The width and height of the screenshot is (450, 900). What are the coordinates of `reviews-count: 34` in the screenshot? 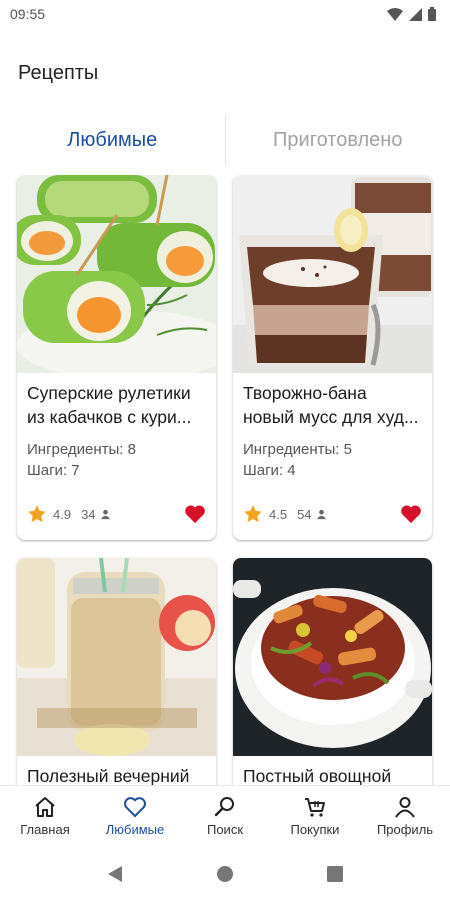 It's located at (88, 514).